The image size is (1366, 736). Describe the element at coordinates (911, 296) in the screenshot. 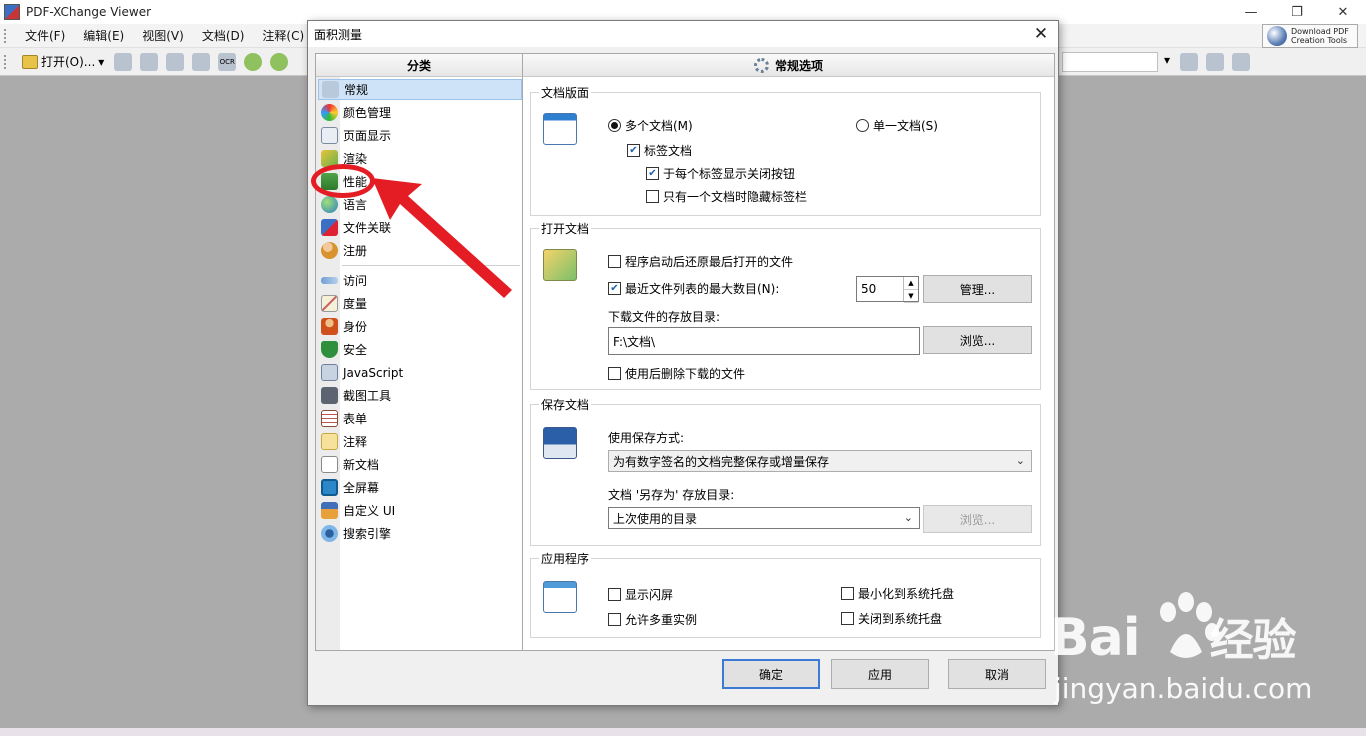

I see `stepper-down-icon: ▼` at that location.